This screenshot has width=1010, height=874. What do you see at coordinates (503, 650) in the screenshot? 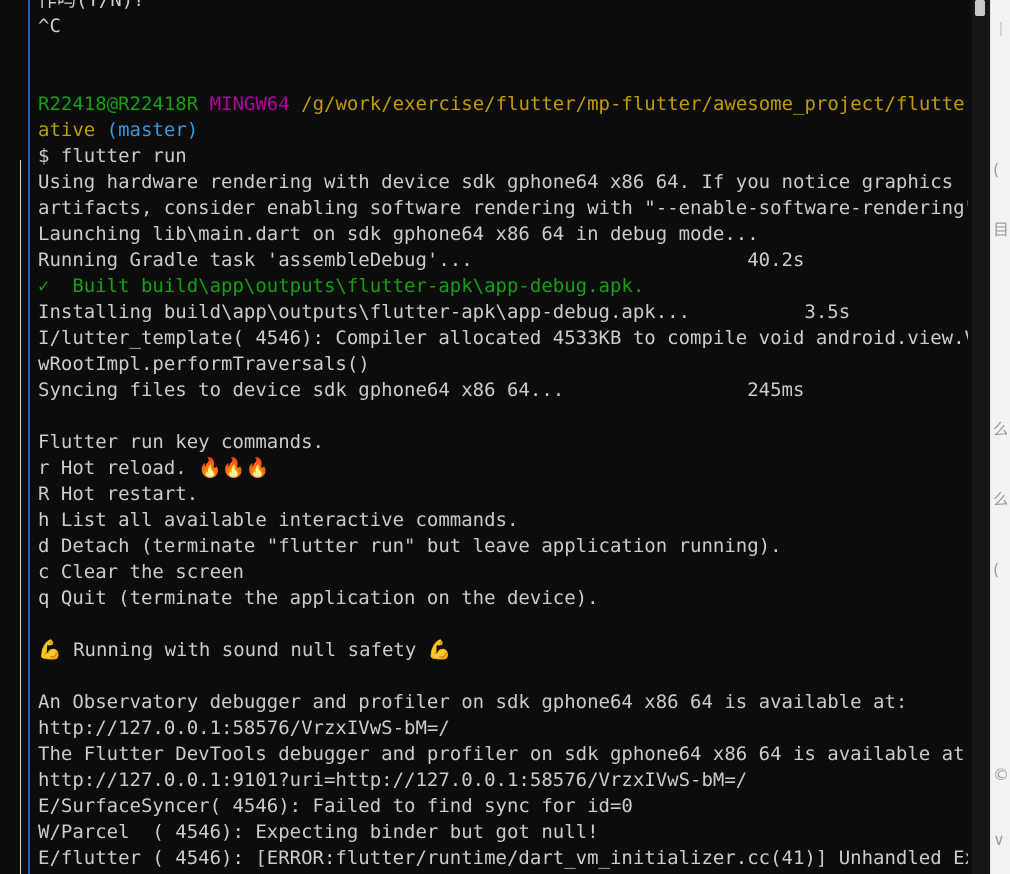
I see `terminal-line: 💪 Running with sound null safety 💪` at bounding box center [503, 650].